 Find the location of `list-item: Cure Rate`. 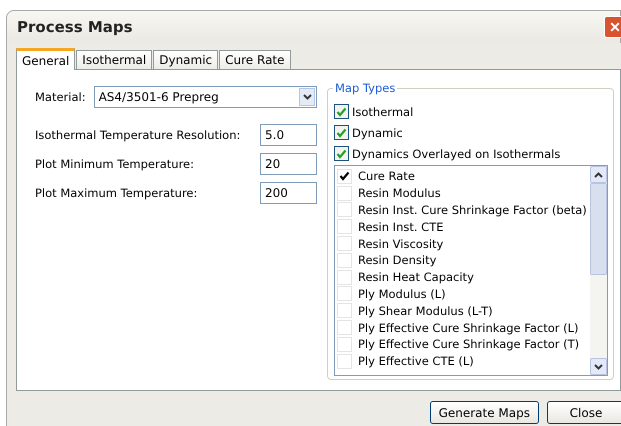

list-item: Cure Rate is located at coordinates (386, 176).